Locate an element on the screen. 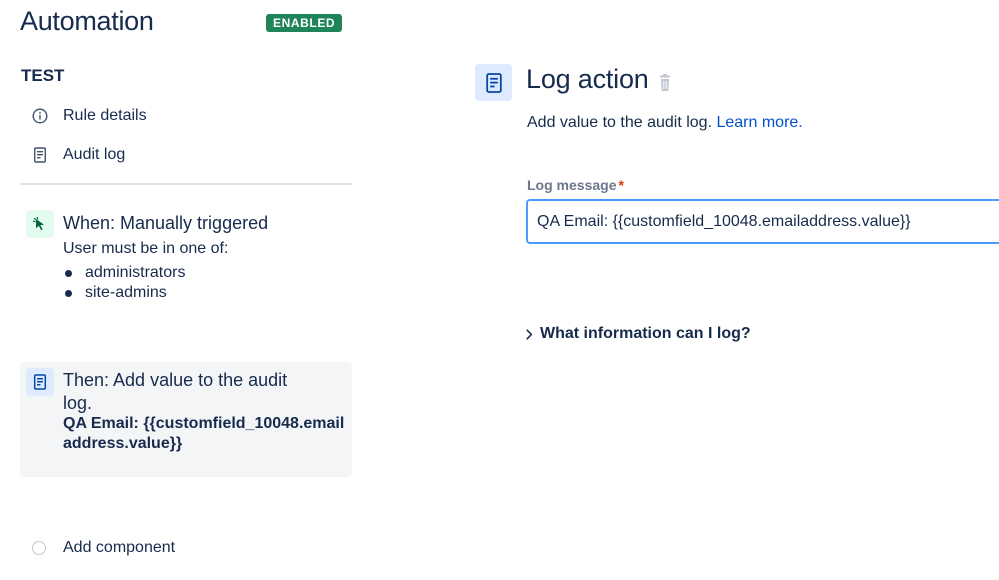  chevron-right-icon is located at coordinates (530, 334).